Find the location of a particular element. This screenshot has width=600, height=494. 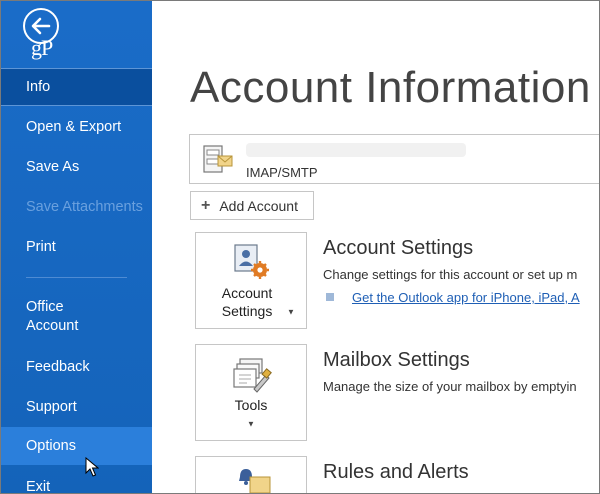

page-title: Account Information is located at coordinates (390, 87).